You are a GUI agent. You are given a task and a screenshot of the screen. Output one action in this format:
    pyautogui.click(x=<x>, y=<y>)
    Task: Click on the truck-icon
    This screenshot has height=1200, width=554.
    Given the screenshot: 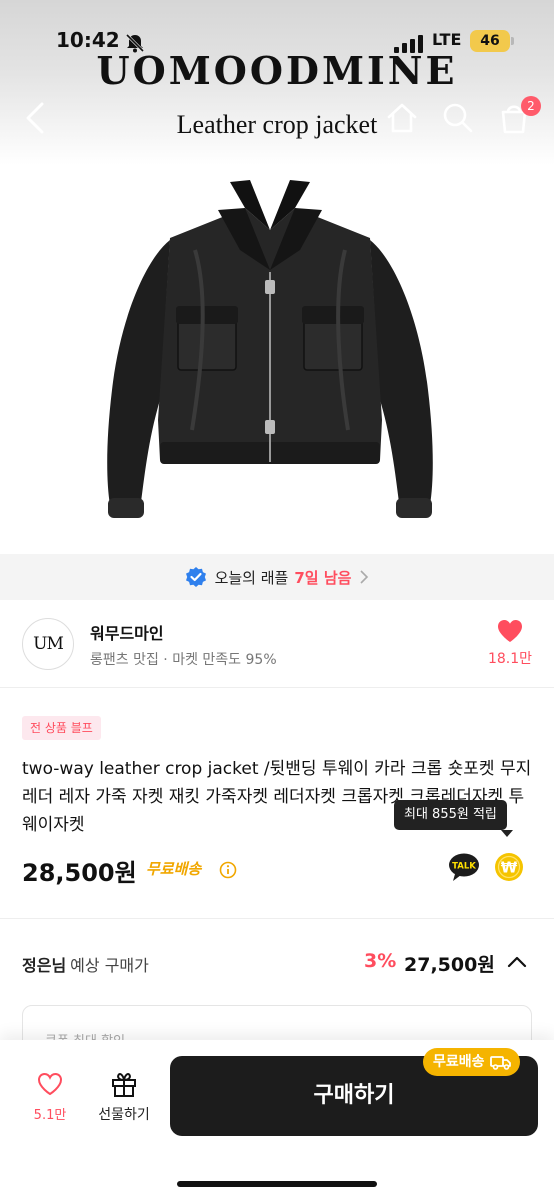 What is the action you would take?
    pyautogui.click(x=500, y=1063)
    